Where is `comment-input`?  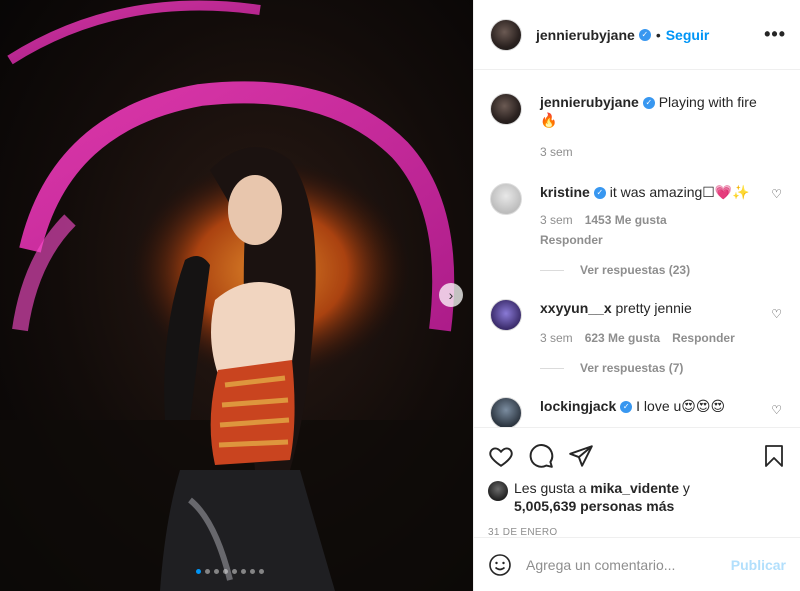
comment-input is located at coordinates (627, 564).